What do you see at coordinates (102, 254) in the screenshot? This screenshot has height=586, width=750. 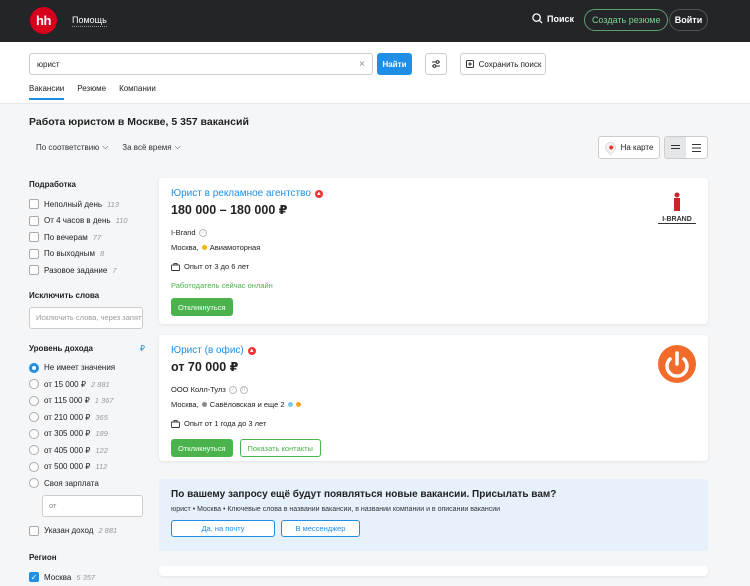 I see `filter-count: 8` at bounding box center [102, 254].